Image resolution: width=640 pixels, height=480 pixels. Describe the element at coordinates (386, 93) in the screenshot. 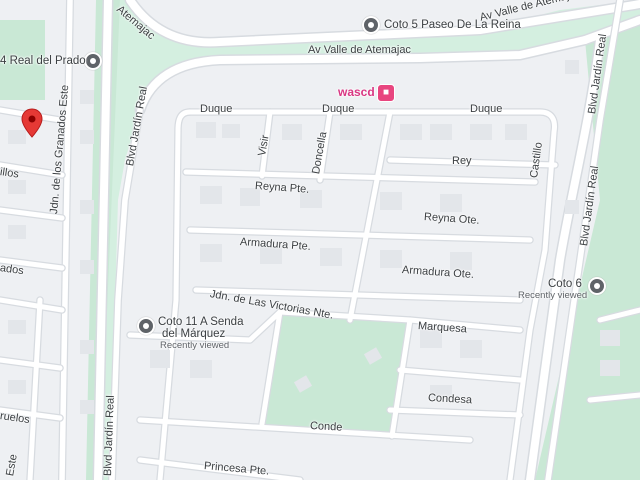

I see `hotel-icon: ■` at that location.